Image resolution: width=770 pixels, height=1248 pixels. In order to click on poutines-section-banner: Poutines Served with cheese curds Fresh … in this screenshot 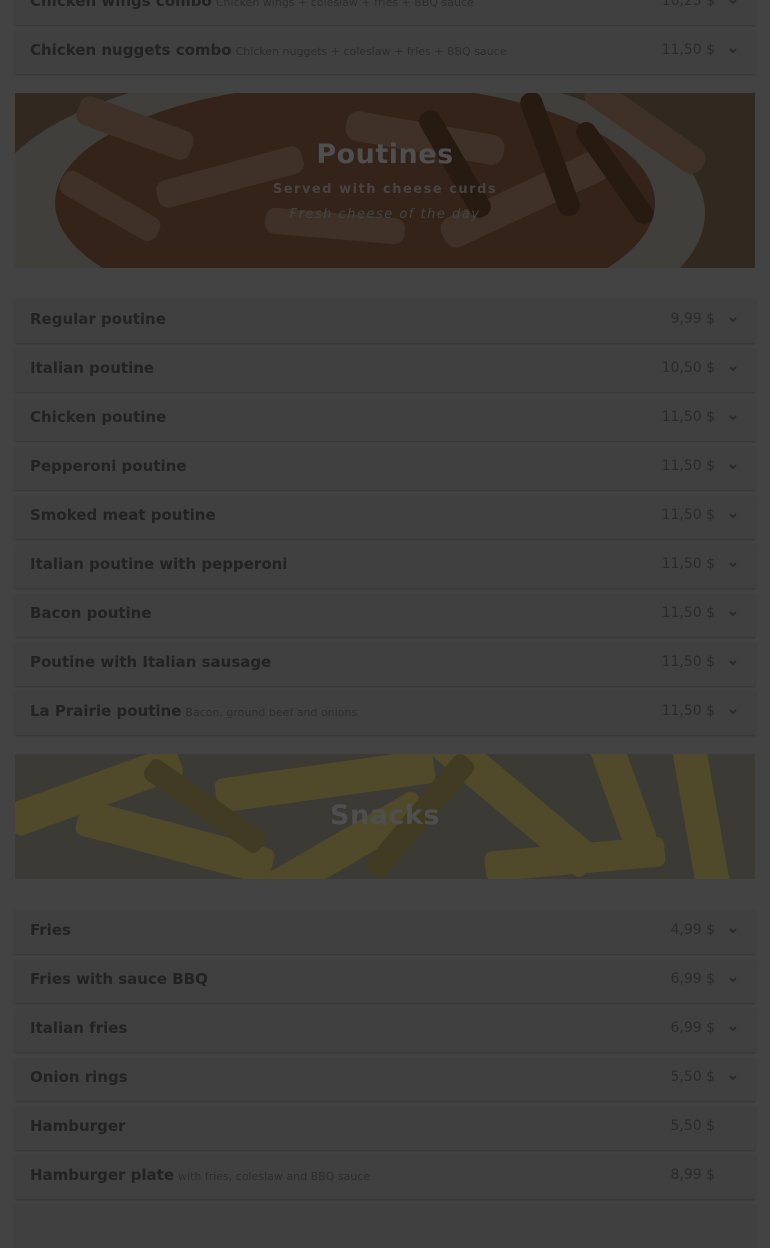, I will do `click(385, 180)`.